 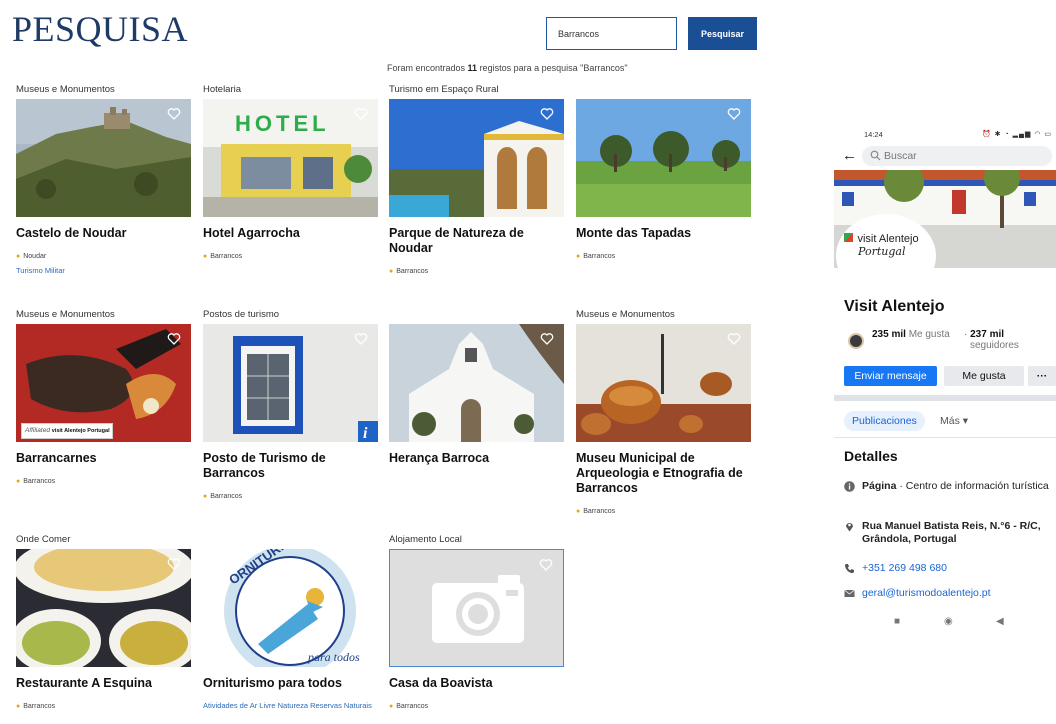 I want to click on card-title: Parque de Natureza de Noudar, so click(x=475, y=241).